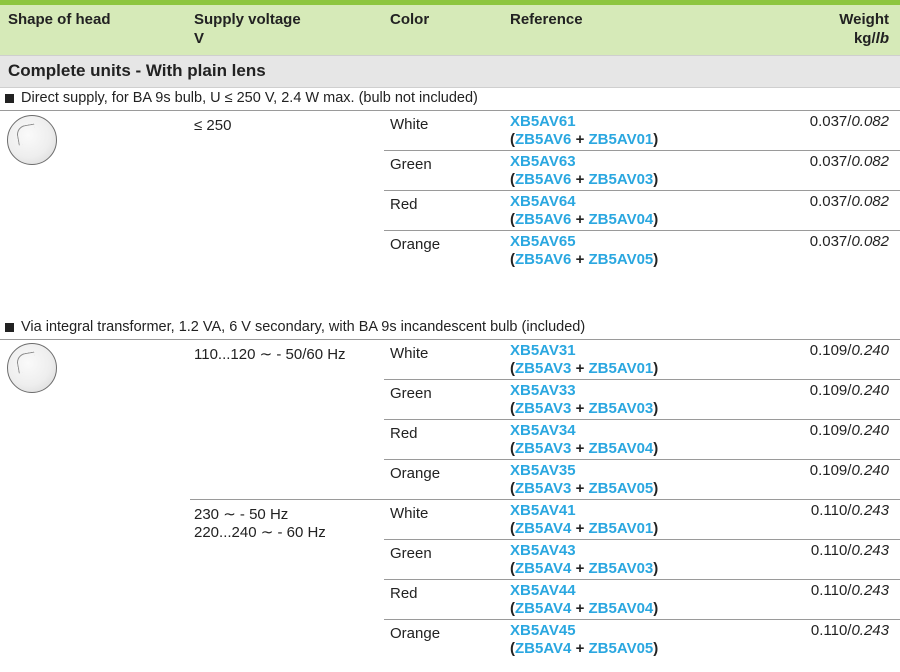 The image size is (900, 672). I want to click on weight-lb: 0.082, so click(870, 201).